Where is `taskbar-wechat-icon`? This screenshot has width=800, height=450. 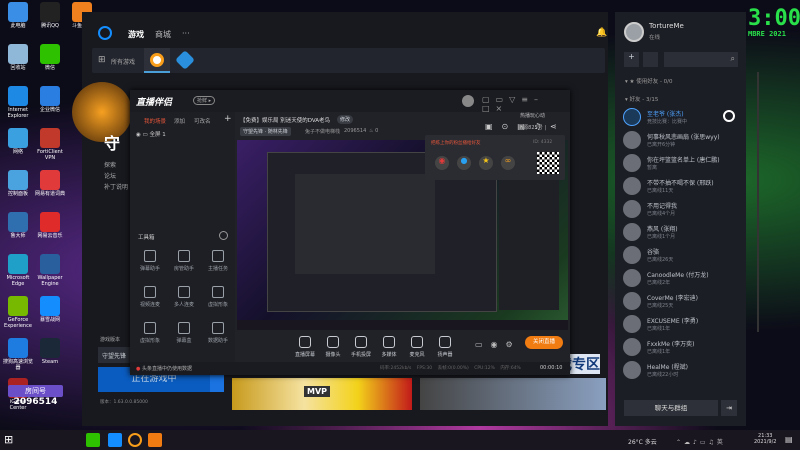
taskbar-wechat-icon is located at coordinates (93, 440).